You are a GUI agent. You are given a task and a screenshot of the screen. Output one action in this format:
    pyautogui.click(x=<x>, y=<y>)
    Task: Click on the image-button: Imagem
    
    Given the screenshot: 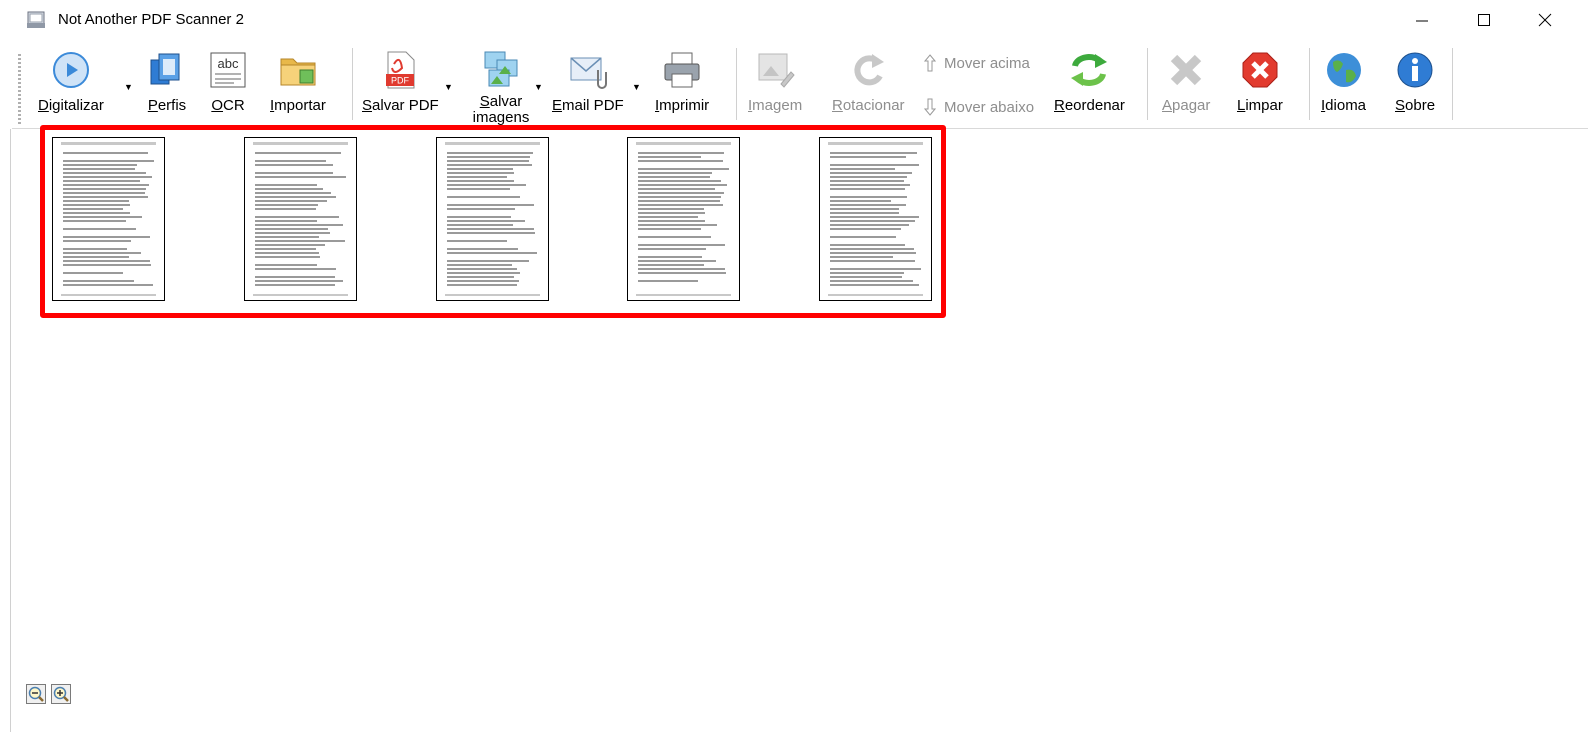 What is the action you would take?
    pyautogui.click(x=775, y=86)
    